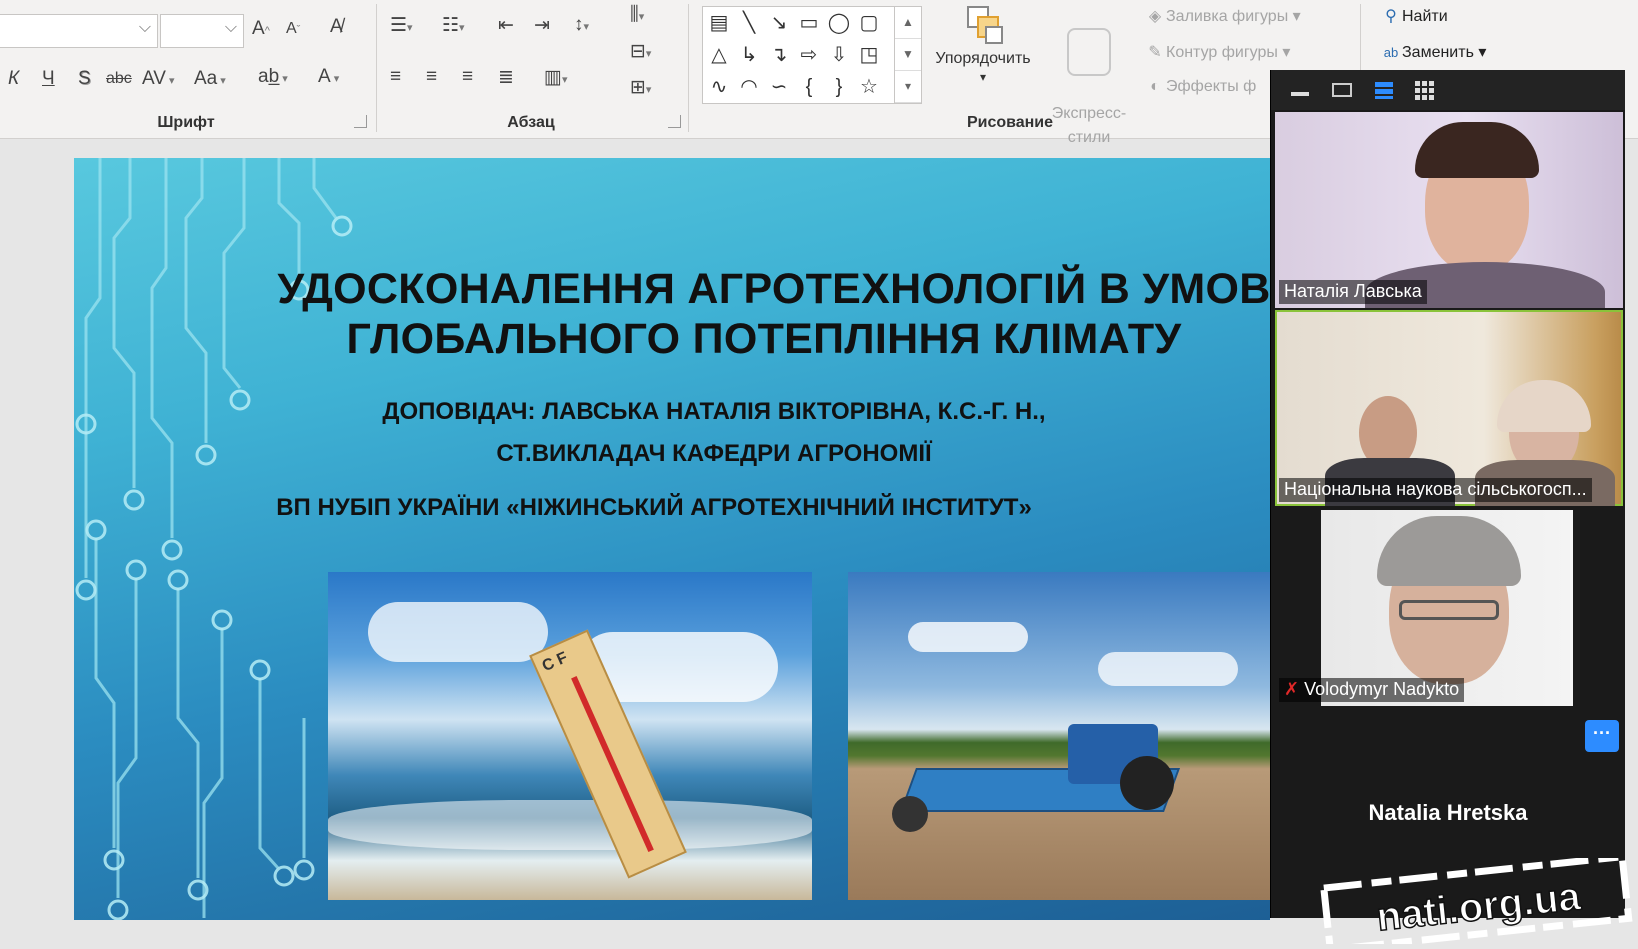  Describe the element at coordinates (1089, 77) in the screenshot. I see `express-styles-button: Экспресс- стили` at that location.